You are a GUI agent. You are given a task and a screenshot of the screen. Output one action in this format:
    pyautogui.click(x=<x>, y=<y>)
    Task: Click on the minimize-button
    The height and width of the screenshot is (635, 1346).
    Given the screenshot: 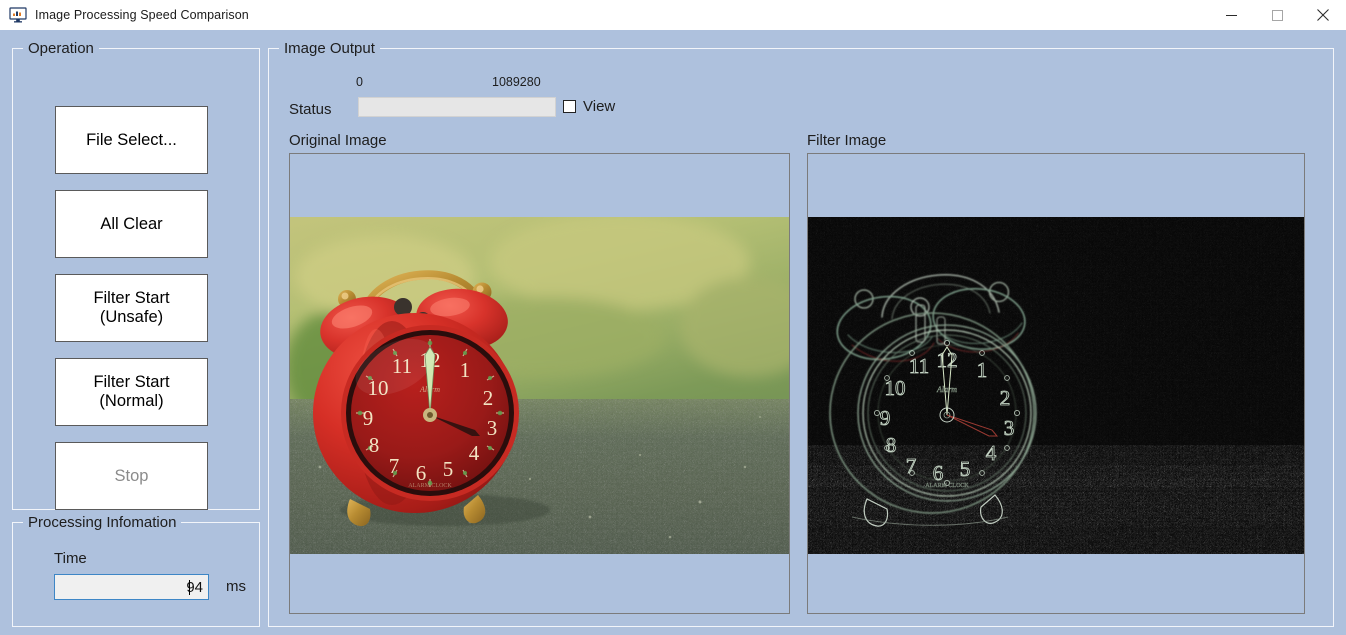 What is the action you would take?
    pyautogui.click(x=1231, y=15)
    